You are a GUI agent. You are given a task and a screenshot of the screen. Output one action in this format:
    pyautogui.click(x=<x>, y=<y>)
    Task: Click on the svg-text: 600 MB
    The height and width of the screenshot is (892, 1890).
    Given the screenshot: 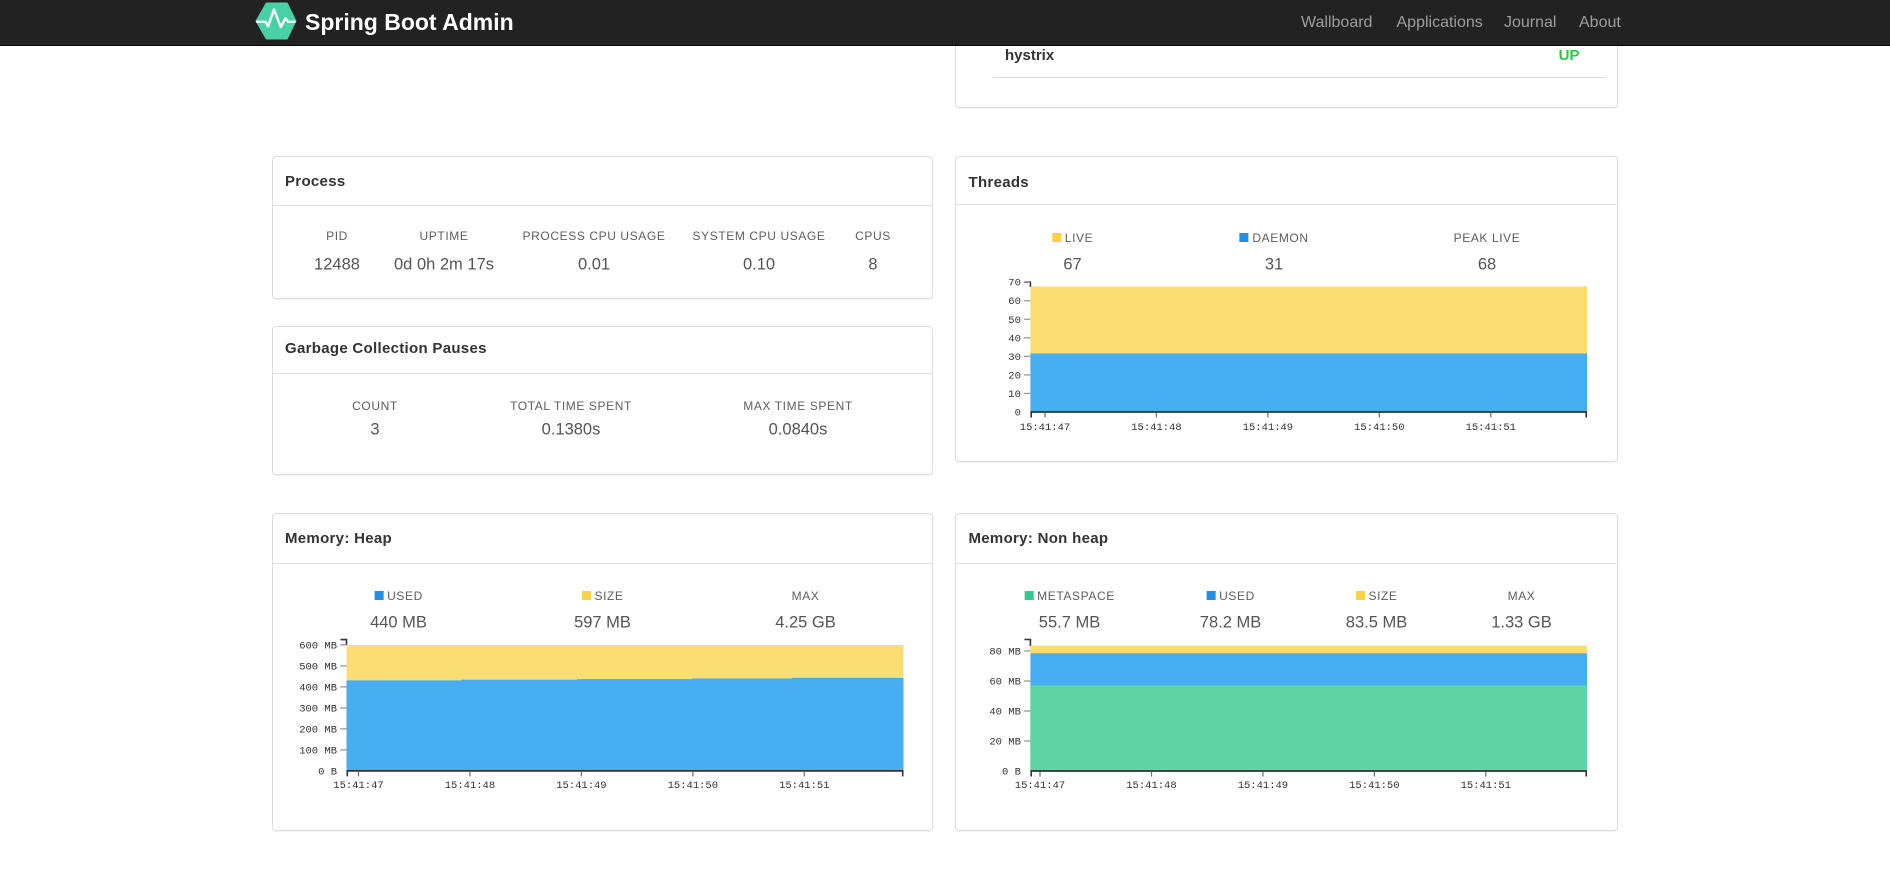 What is the action you would take?
    pyautogui.click(x=318, y=647)
    